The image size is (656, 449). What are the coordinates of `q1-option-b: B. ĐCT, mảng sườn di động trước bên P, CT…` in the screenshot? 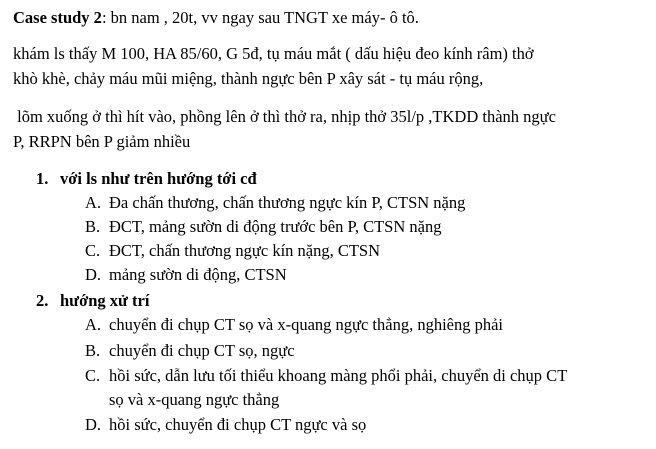 It's located at (263, 227).